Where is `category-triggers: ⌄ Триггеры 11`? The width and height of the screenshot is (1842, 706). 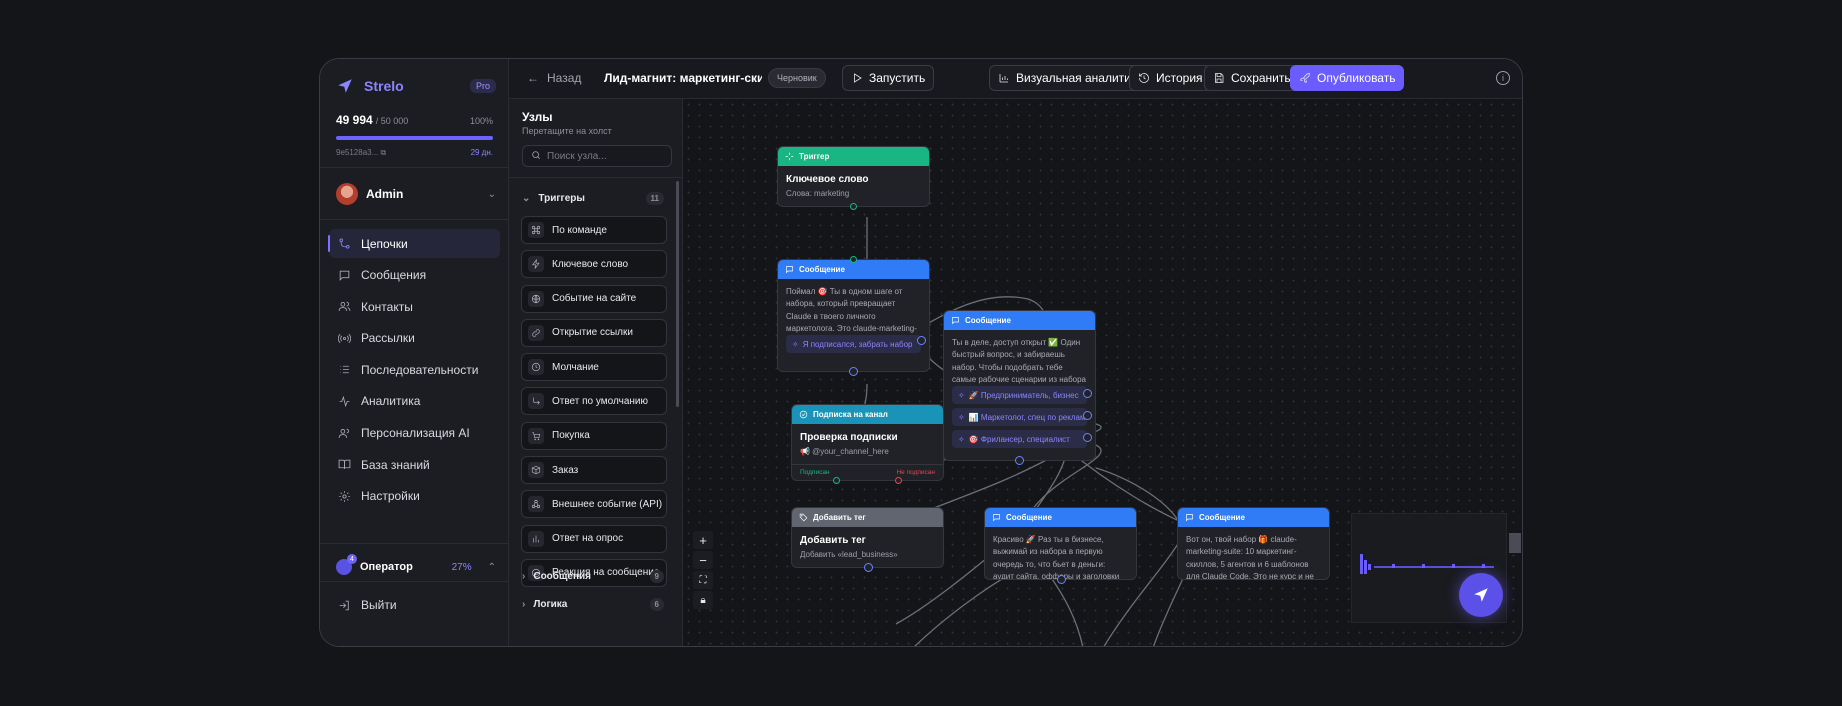
category-triggers: ⌄ Триггеры 11 is located at coordinates (593, 198).